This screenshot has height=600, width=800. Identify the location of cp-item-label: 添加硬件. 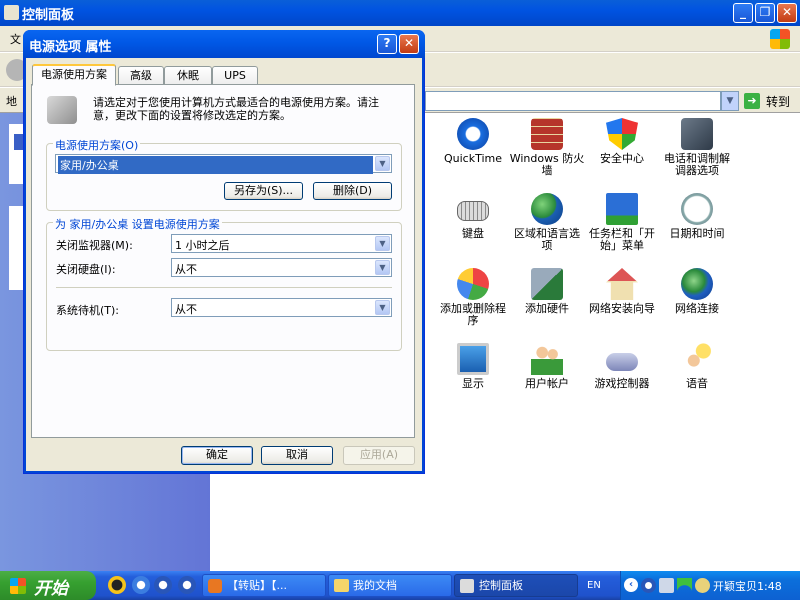
(547, 308).